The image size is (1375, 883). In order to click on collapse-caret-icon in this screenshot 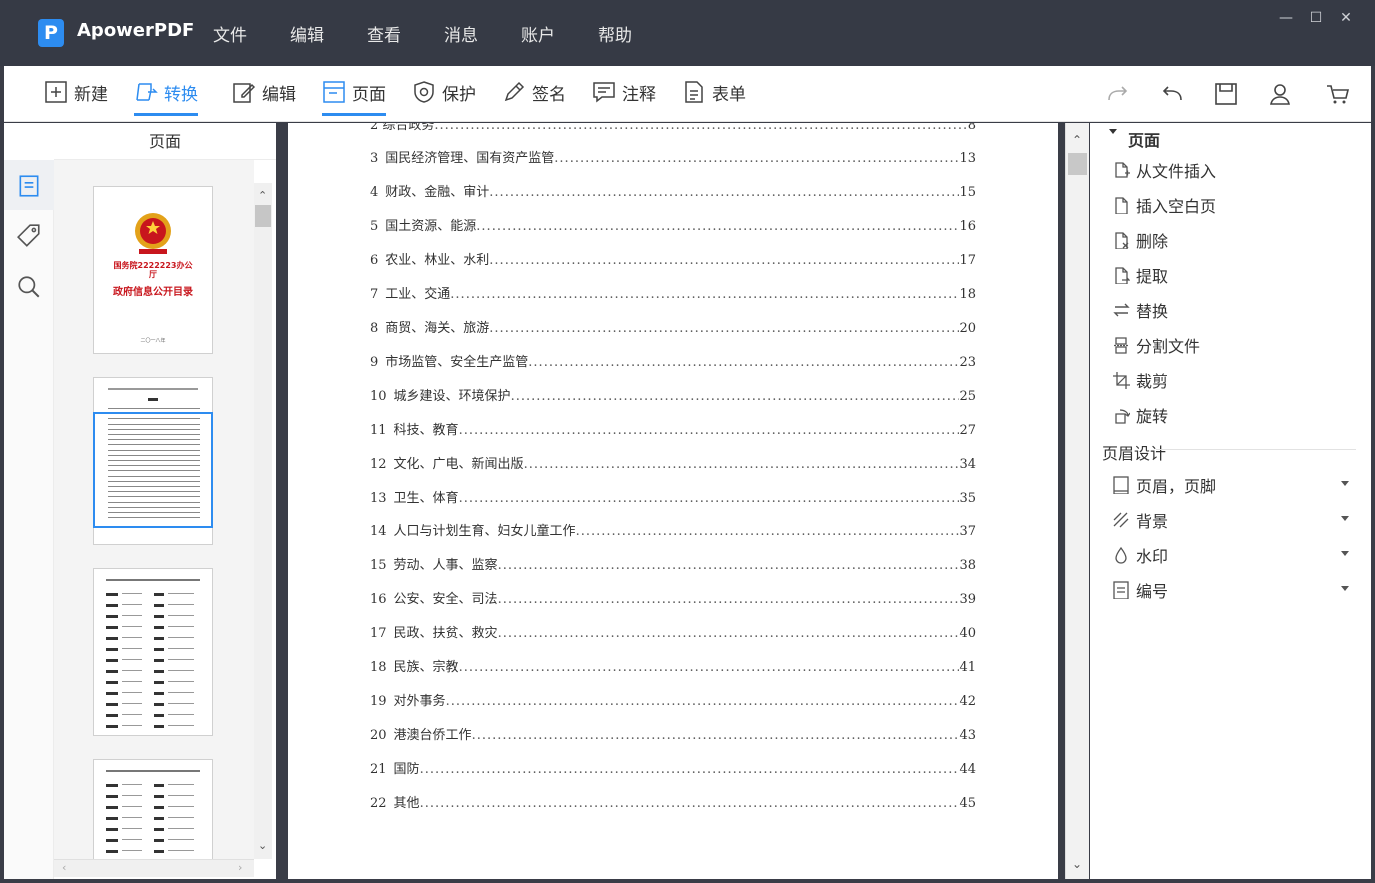, I will do `click(1113, 131)`.